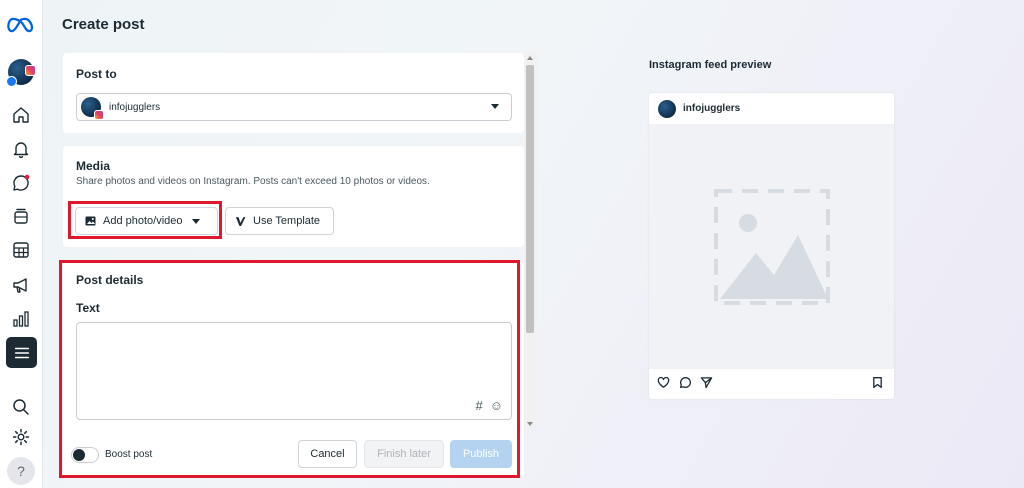  Describe the element at coordinates (135, 107) in the screenshot. I see `account-name: infojugglers` at that location.